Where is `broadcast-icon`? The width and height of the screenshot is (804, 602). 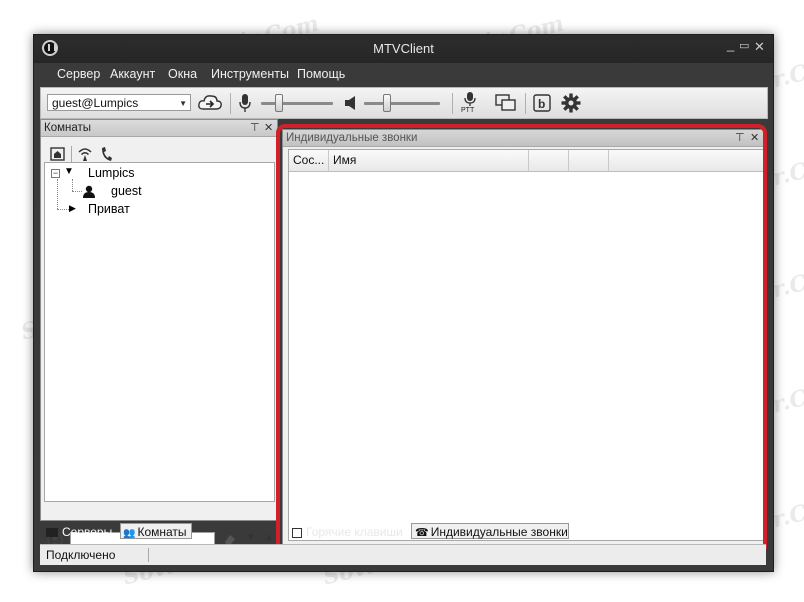 broadcast-icon is located at coordinates (85, 154).